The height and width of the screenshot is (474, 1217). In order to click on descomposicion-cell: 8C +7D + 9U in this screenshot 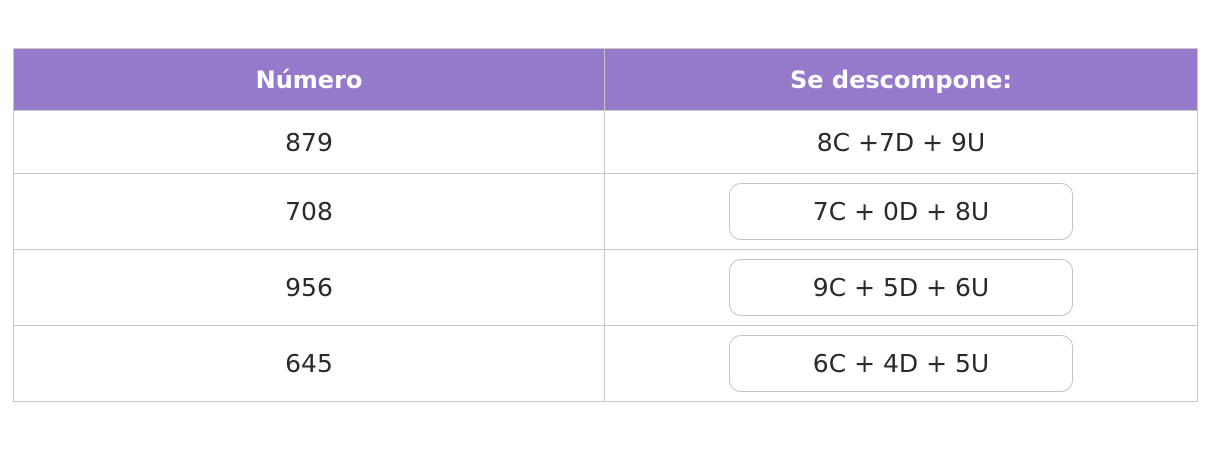, I will do `click(901, 142)`.